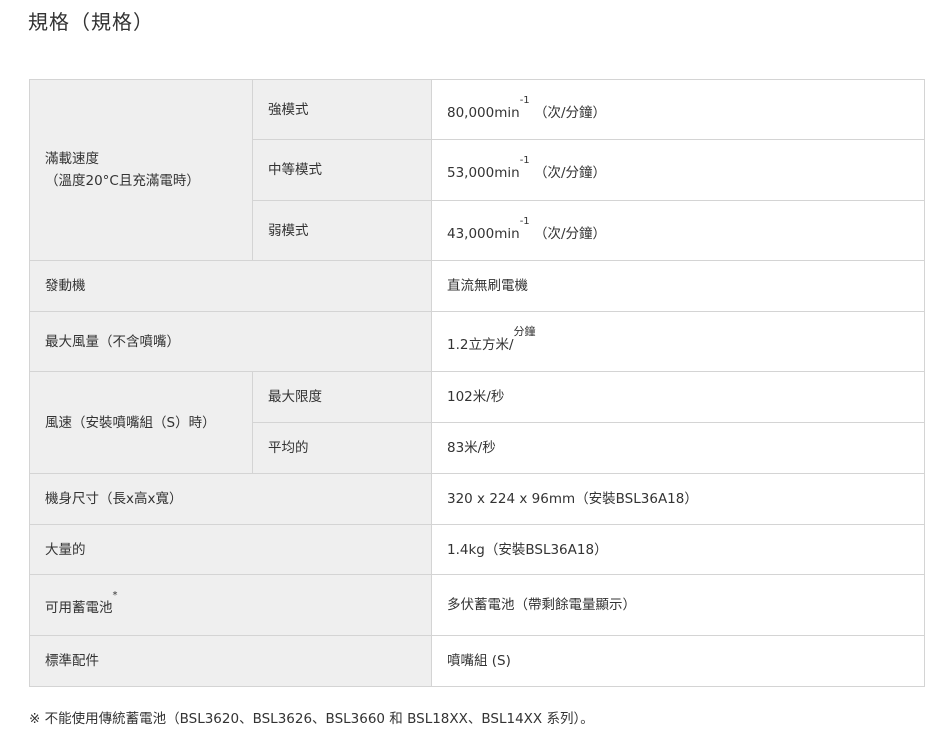  Describe the element at coordinates (678, 549) in the screenshot. I see `value-weight: 1.4kg（安裝BSL36A18）` at that location.